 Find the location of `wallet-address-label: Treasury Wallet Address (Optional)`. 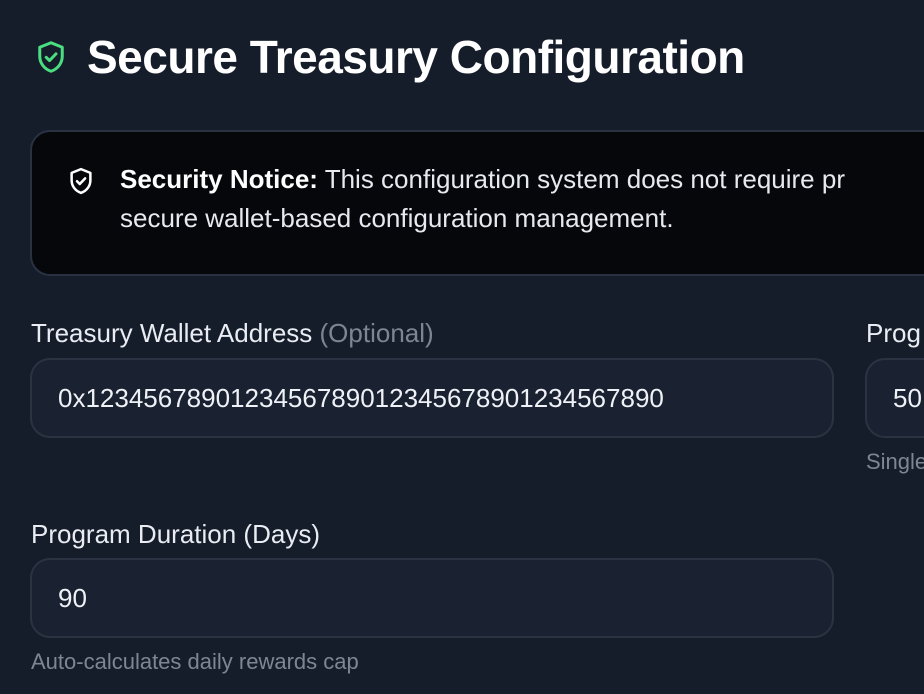

wallet-address-label: Treasury Wallet Address (Optional) is located at coordinates (232, 333).